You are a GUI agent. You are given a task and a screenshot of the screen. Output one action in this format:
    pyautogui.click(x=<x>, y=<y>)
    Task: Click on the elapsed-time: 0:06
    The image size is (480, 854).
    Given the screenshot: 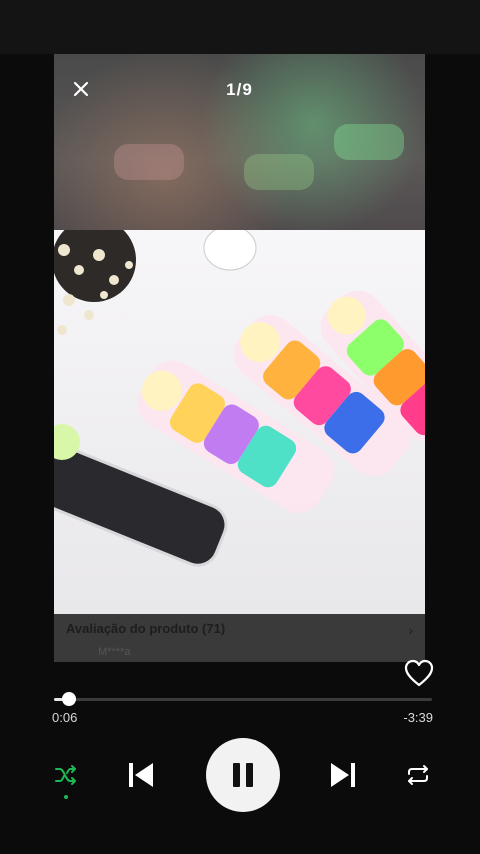 What is the action you would take?
    pyautogui.click(x=65, y=717)
    